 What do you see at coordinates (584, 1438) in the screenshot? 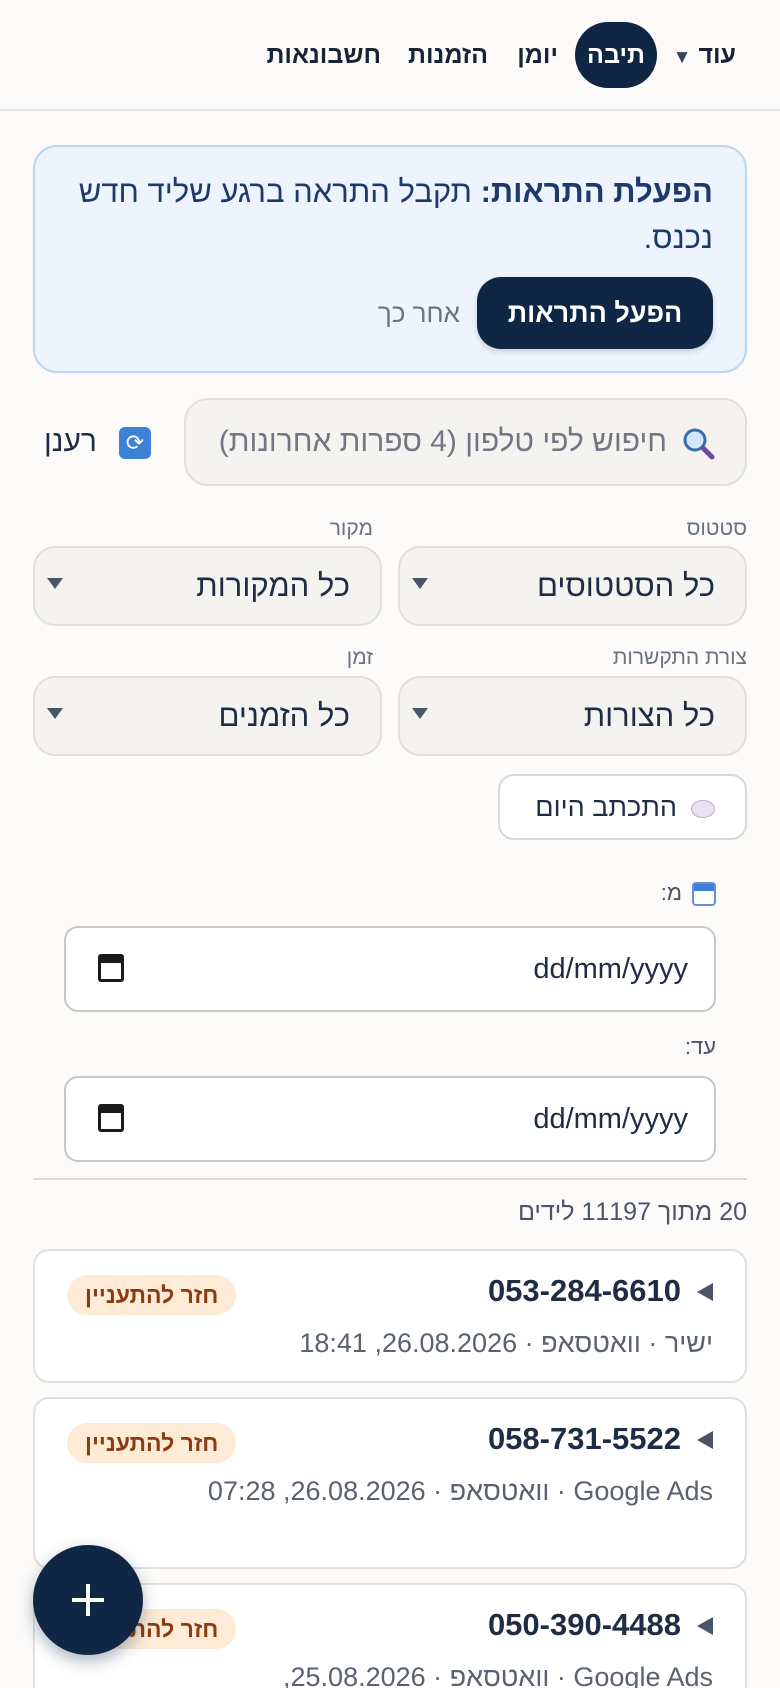
I see `lead-phone: 058-731-5522` at bounding box center [584, 1438].